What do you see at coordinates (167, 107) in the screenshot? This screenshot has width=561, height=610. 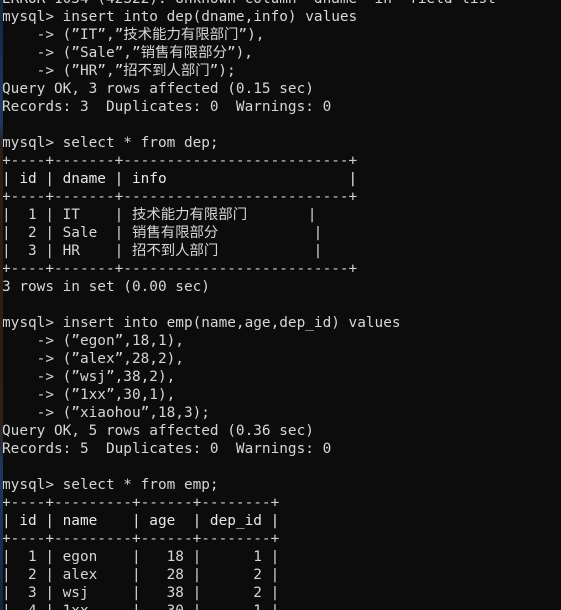 I see `terminal-line: Records: 3 Duplicates: 0 Warnings: 0` at bounding box center [167, 107].